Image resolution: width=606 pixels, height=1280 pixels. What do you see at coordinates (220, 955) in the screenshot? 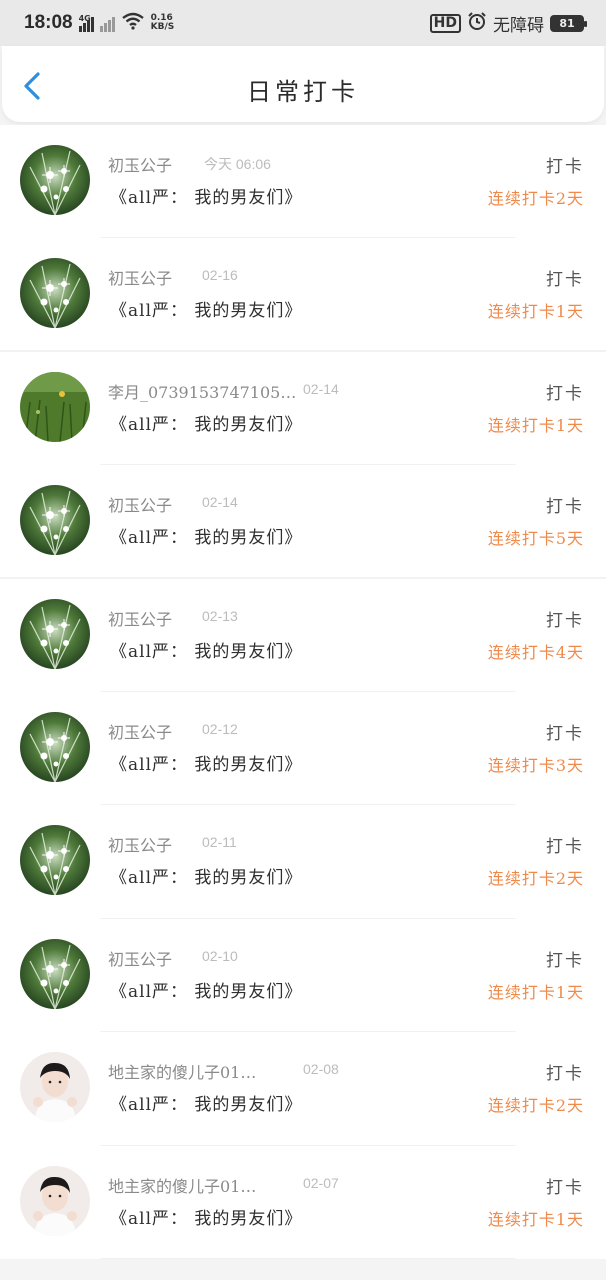
I see `checkin-date: 02-10` at bounding box center [220, 955].